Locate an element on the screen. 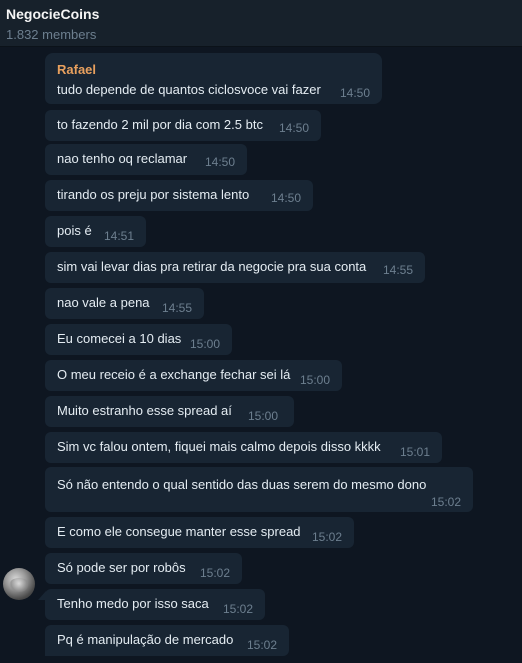 This screenshot has width=522, height=663. message-bubble: Muito estranho esse spread aí 15:00 is located at coordinates (169, 411).